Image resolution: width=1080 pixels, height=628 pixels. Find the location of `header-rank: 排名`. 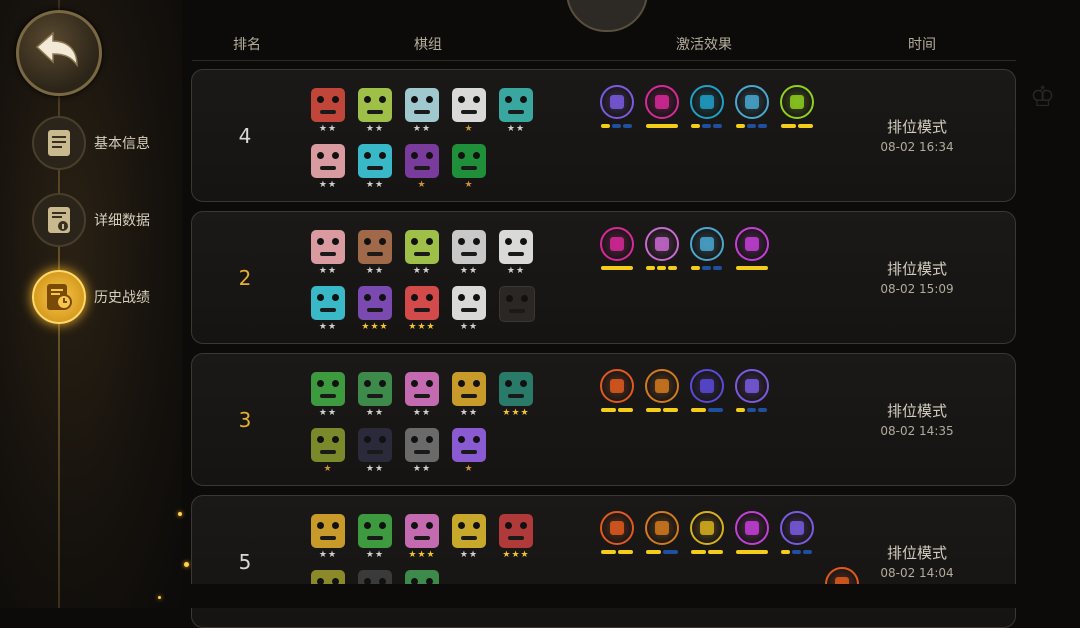

header-rank: 排名 is located at coordinates (247, 45).